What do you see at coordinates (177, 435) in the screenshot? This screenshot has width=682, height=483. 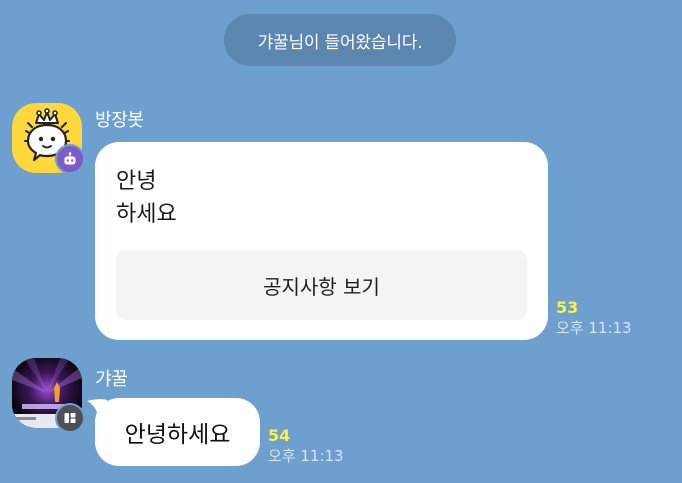 I see `user-message-text: 안녕하세요` at bounding box center [177, 435].